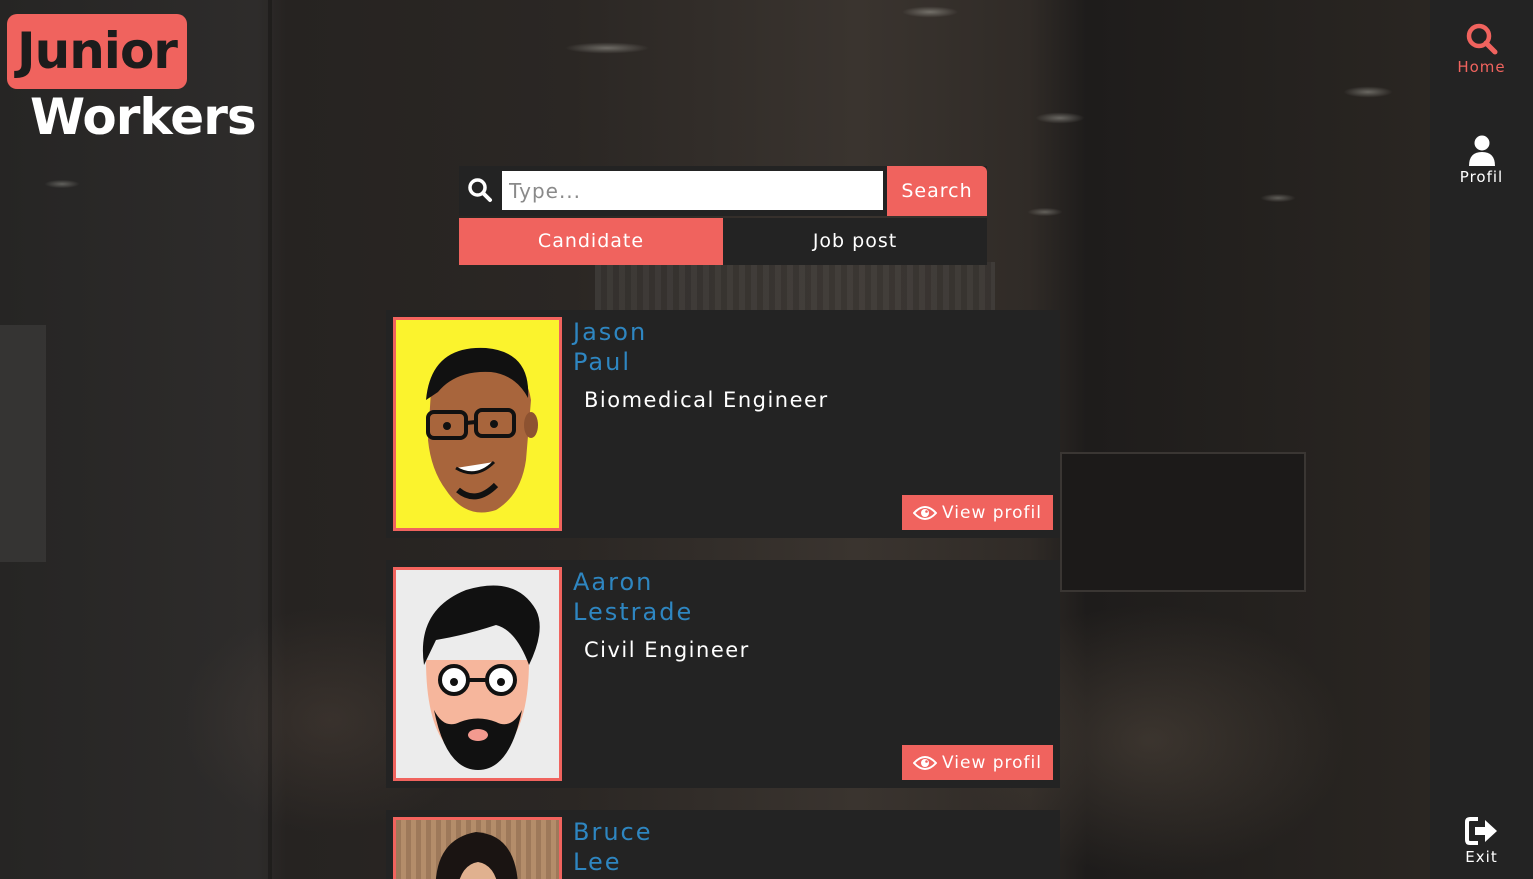  I want to click on nav-exit: Exit, so click(1481, 841).